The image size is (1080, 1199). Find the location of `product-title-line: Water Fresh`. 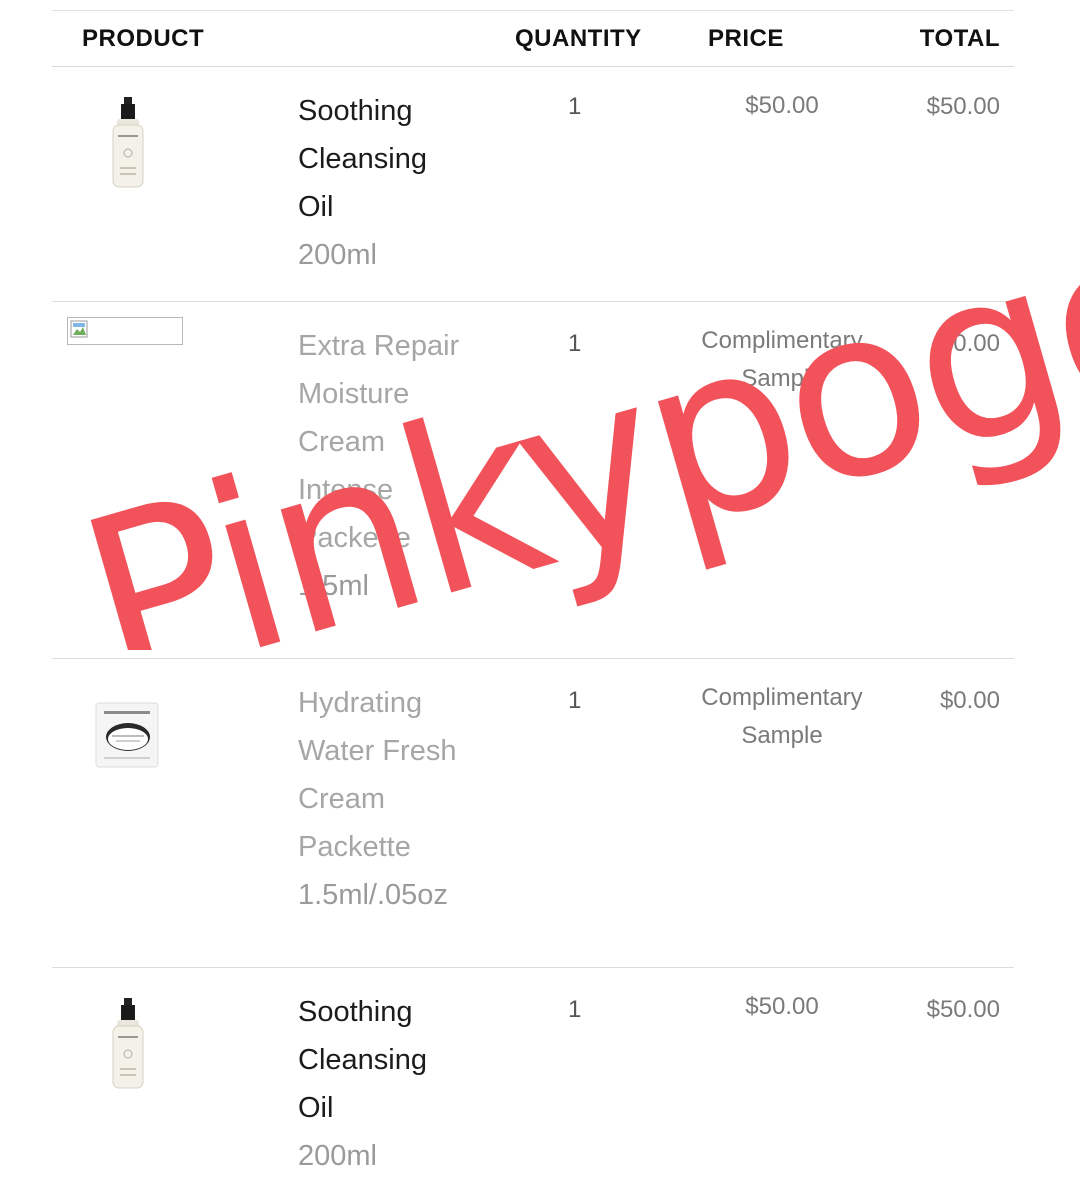

product-title-line: Water Fresh is located at coordinates (377, 751).